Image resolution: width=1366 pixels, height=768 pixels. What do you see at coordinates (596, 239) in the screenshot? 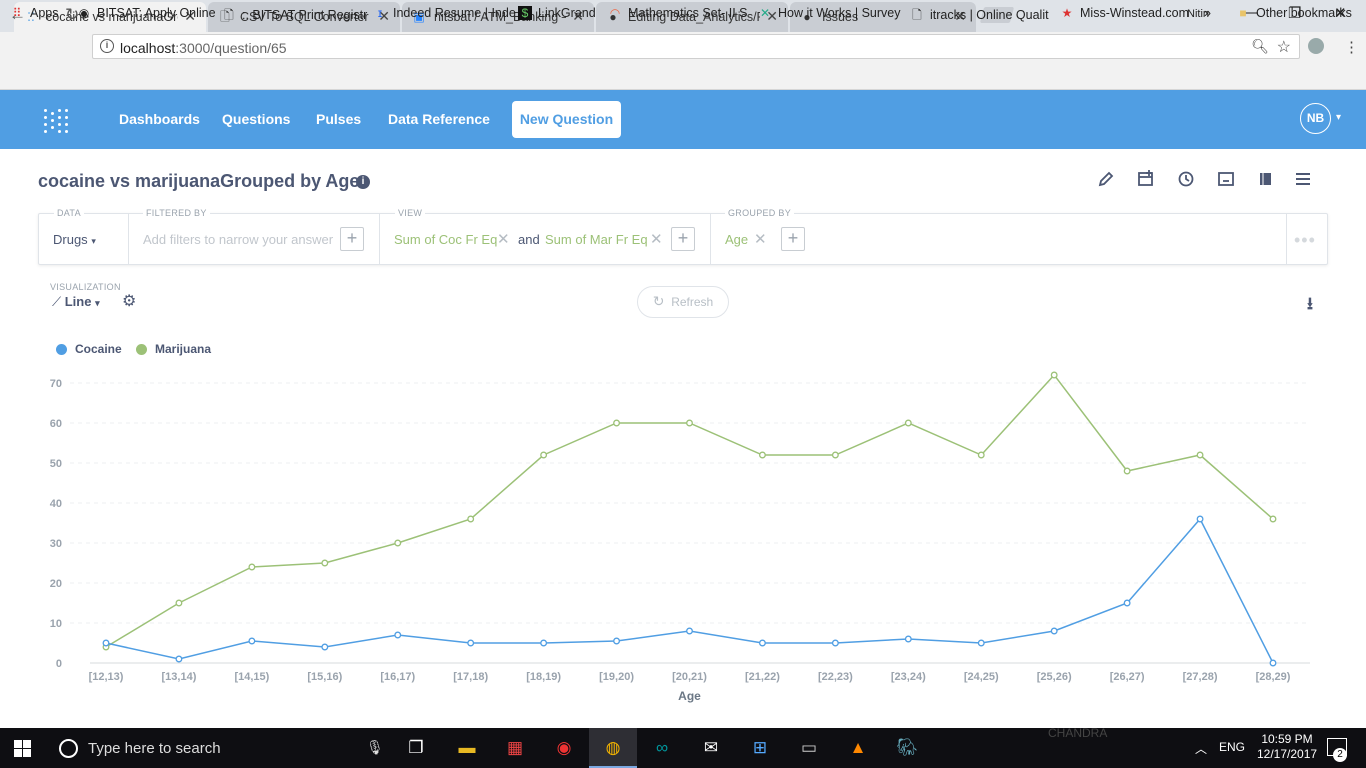
I see `metric-mar: Sum of Mar Fr Eq` at bounding box center [596, 239].